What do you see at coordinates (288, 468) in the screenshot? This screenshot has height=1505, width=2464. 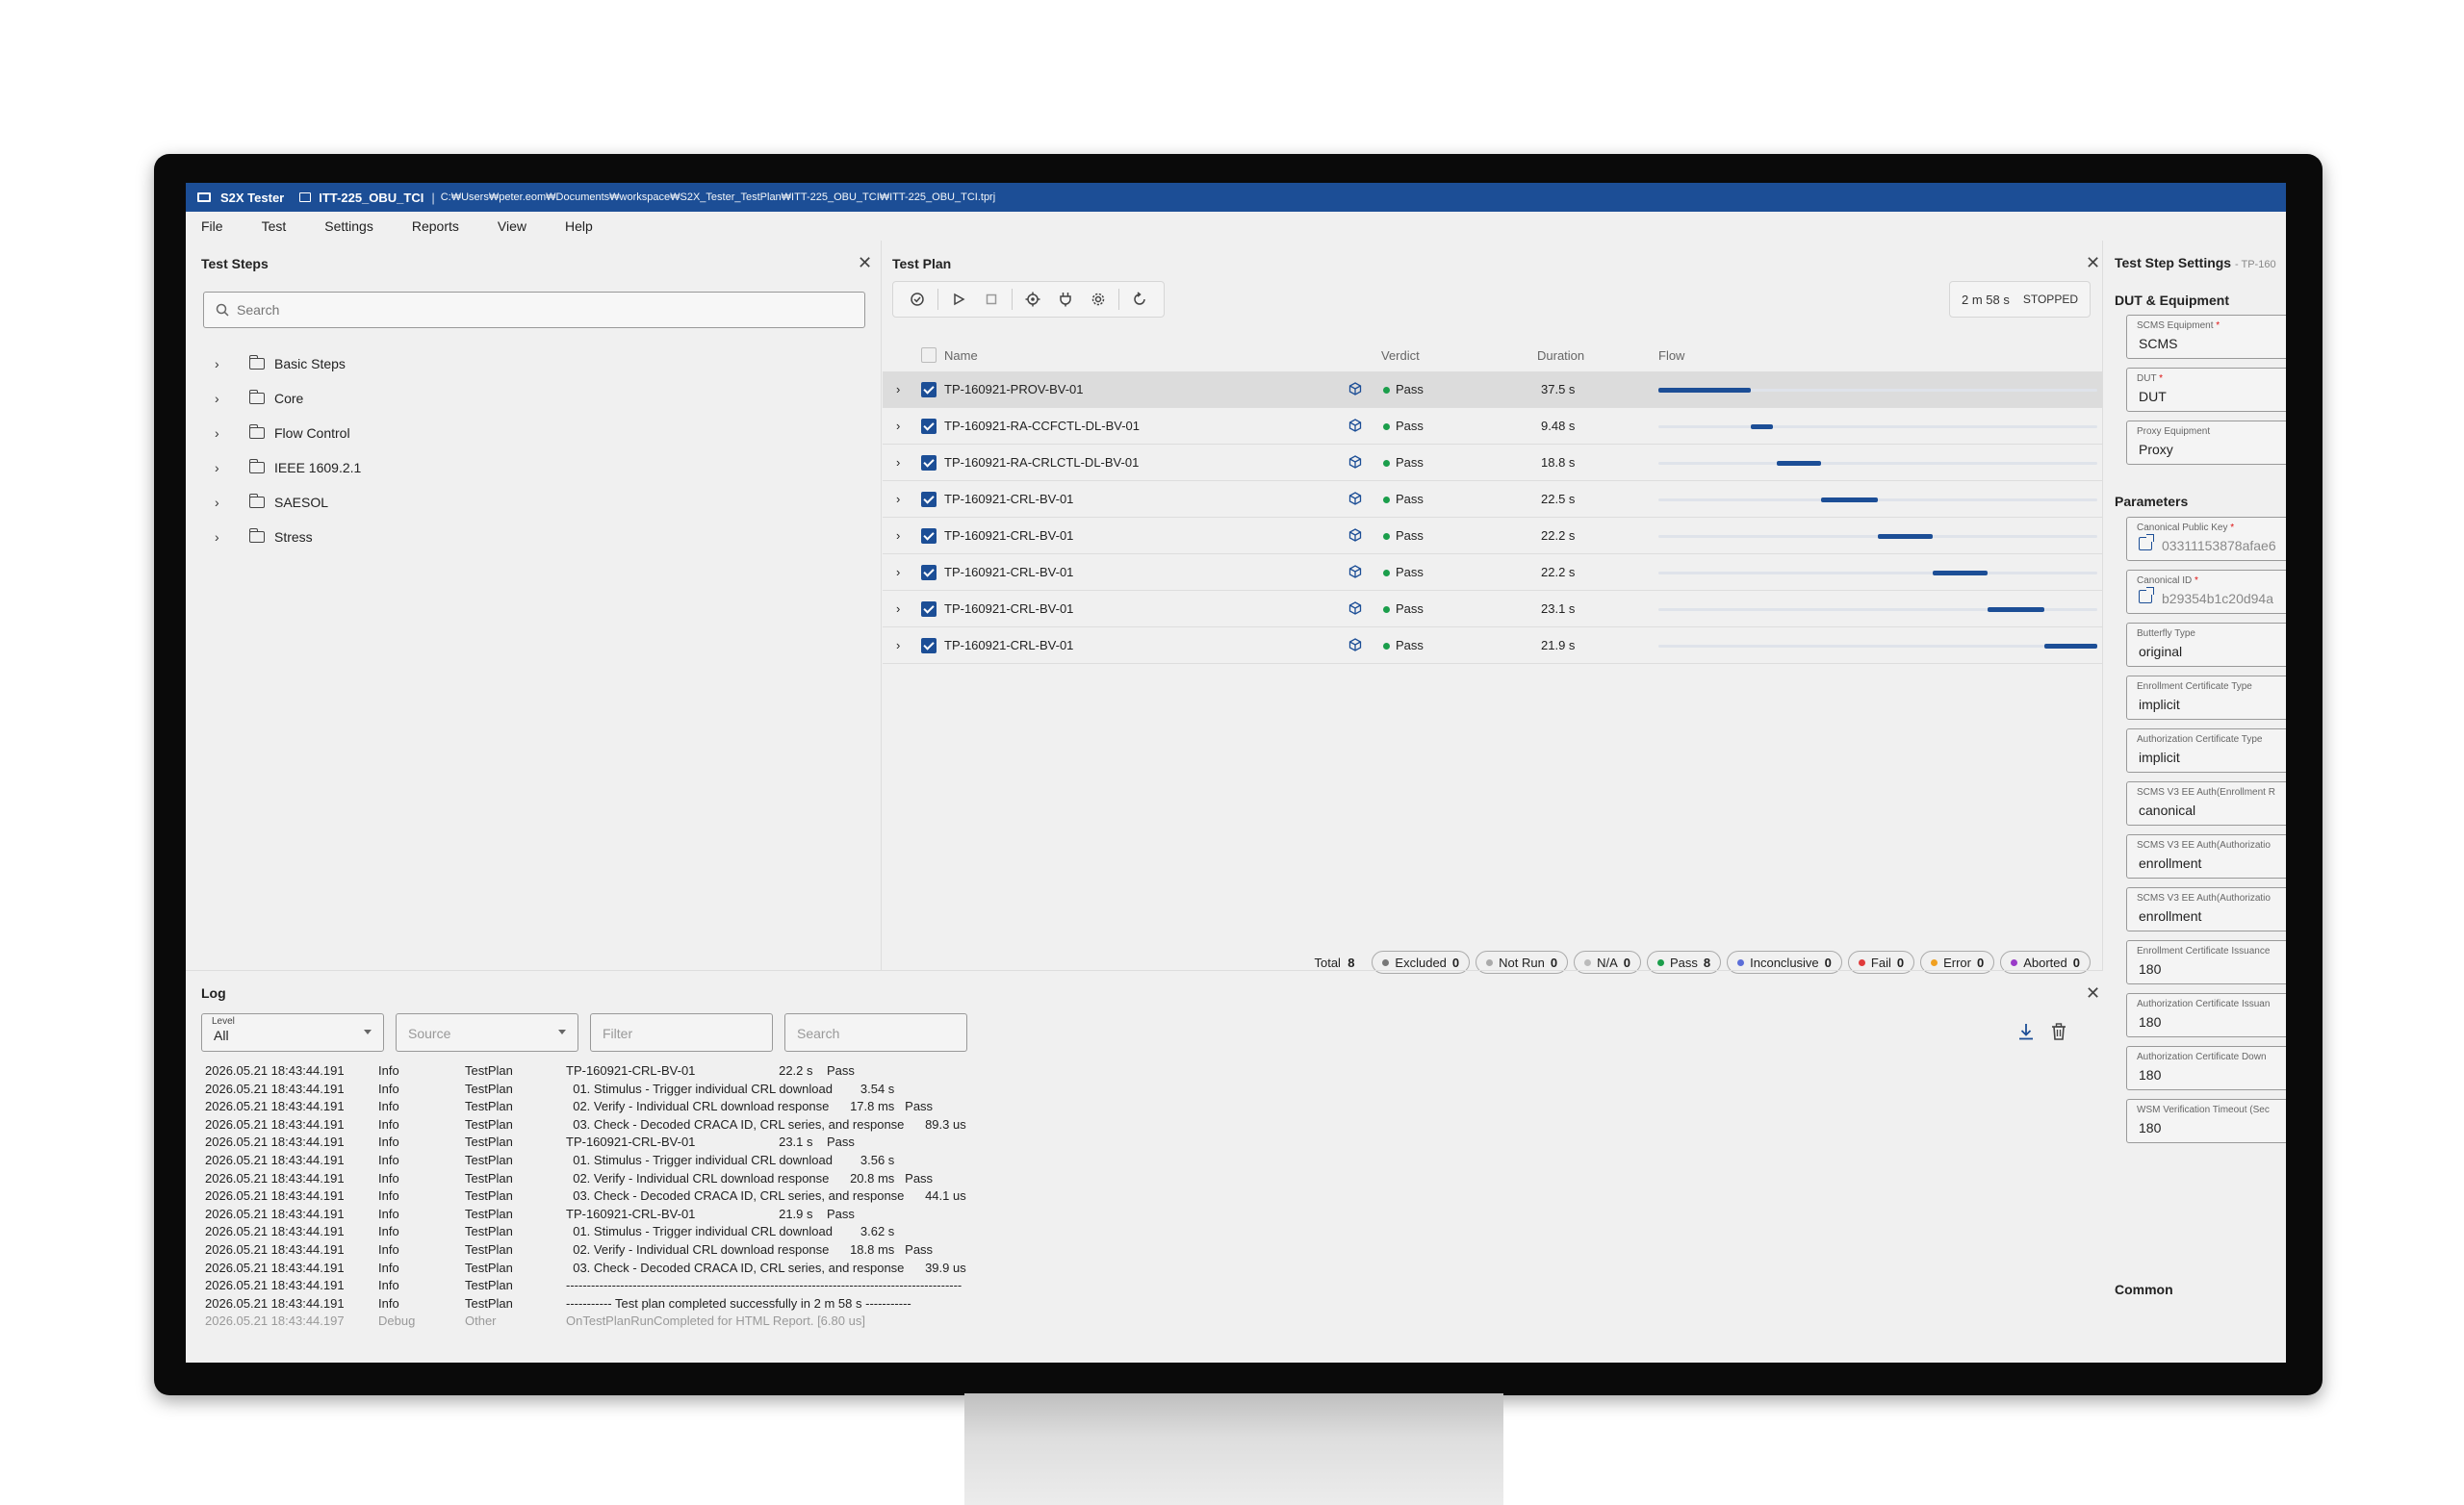 I see `tree-item-ieee: › IEEE 1609.2.1` at bounding box center [288, 468].